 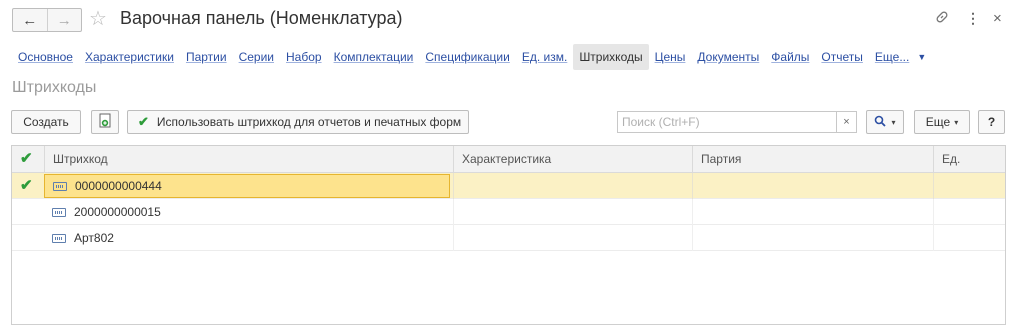 What do you see at coordinates (247, 238) in the screenshot?
I see `barcode-cell: Арт802` at bounding box center [247, 238].